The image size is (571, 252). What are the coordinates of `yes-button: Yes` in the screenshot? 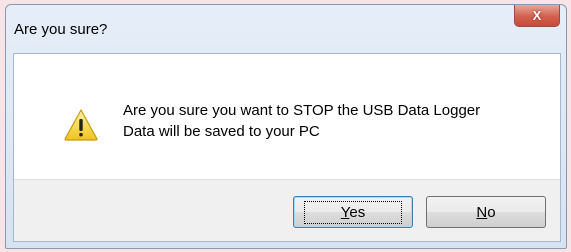 It's located at (353, 212).